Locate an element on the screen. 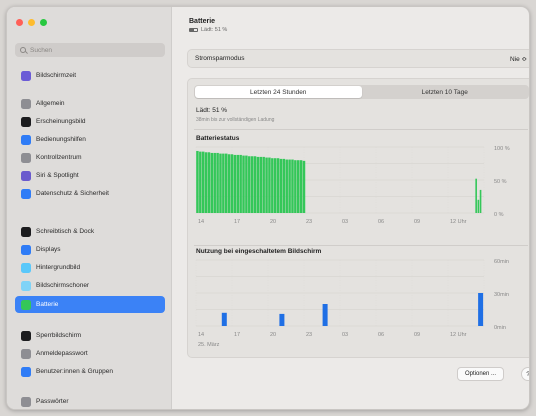  wallpaper-icon is located at coordinates (26, 267).